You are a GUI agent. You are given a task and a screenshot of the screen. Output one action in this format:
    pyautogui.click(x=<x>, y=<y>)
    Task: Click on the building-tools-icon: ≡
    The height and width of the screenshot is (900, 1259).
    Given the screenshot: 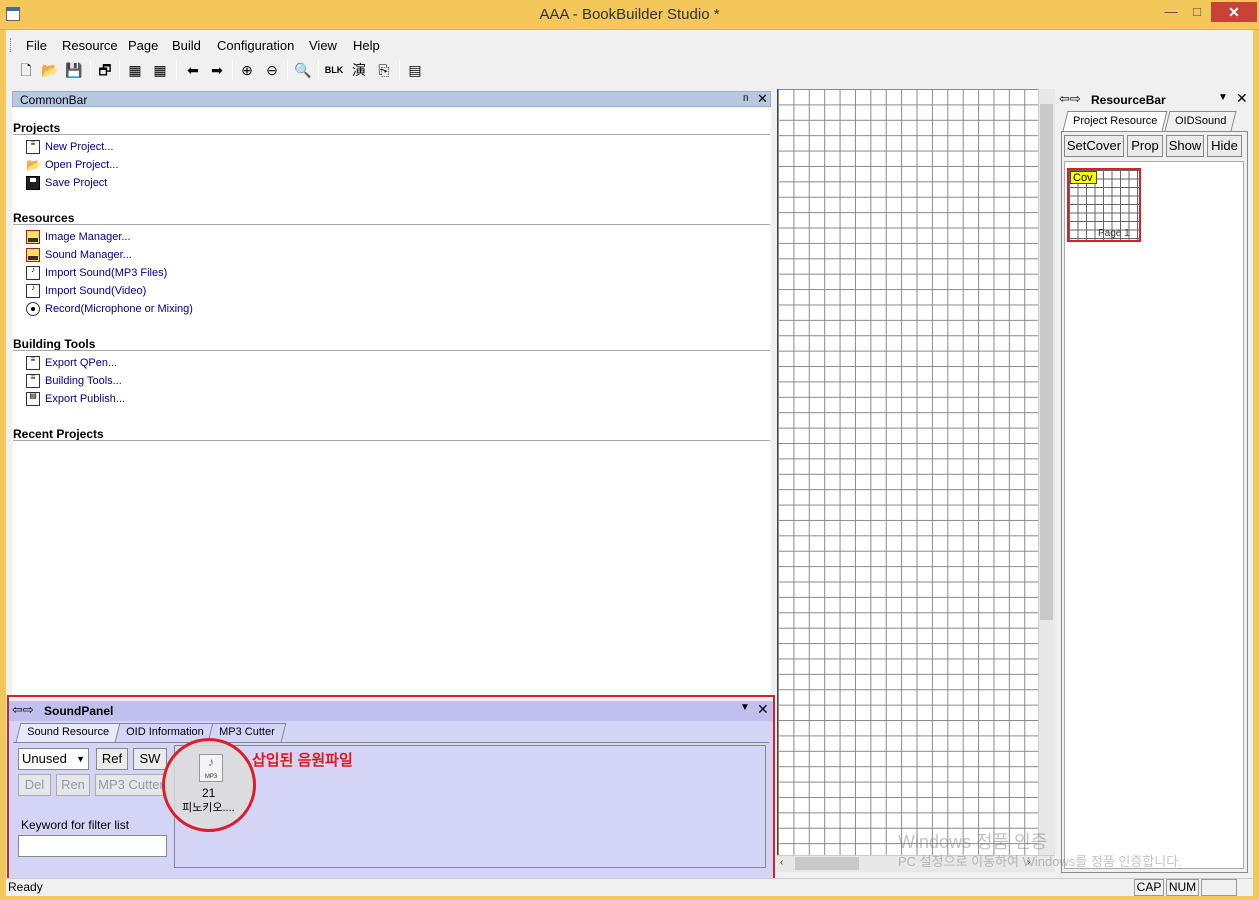 What is the action you would take?
    pyautogui.click(x=33, y=381)
    